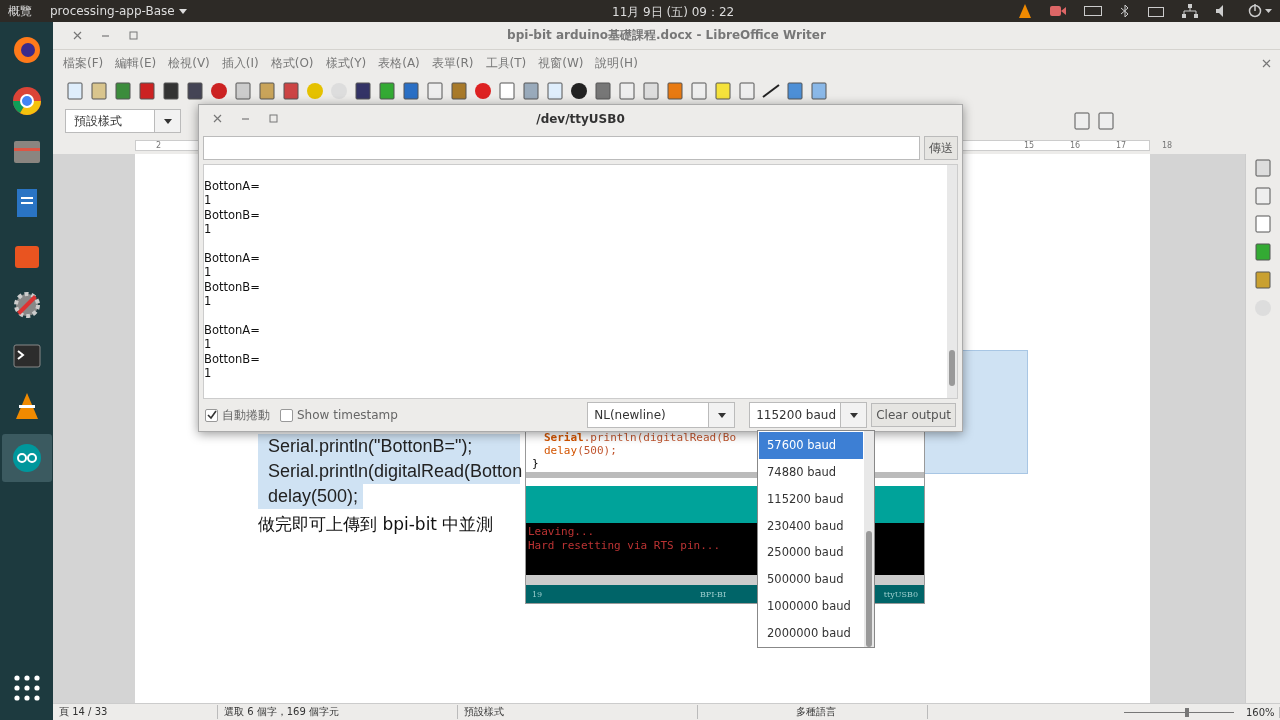 Image resolution: width=1280 pixels, height=720 pixels. I want to click on video-camera-icon, so click(1058, 11).